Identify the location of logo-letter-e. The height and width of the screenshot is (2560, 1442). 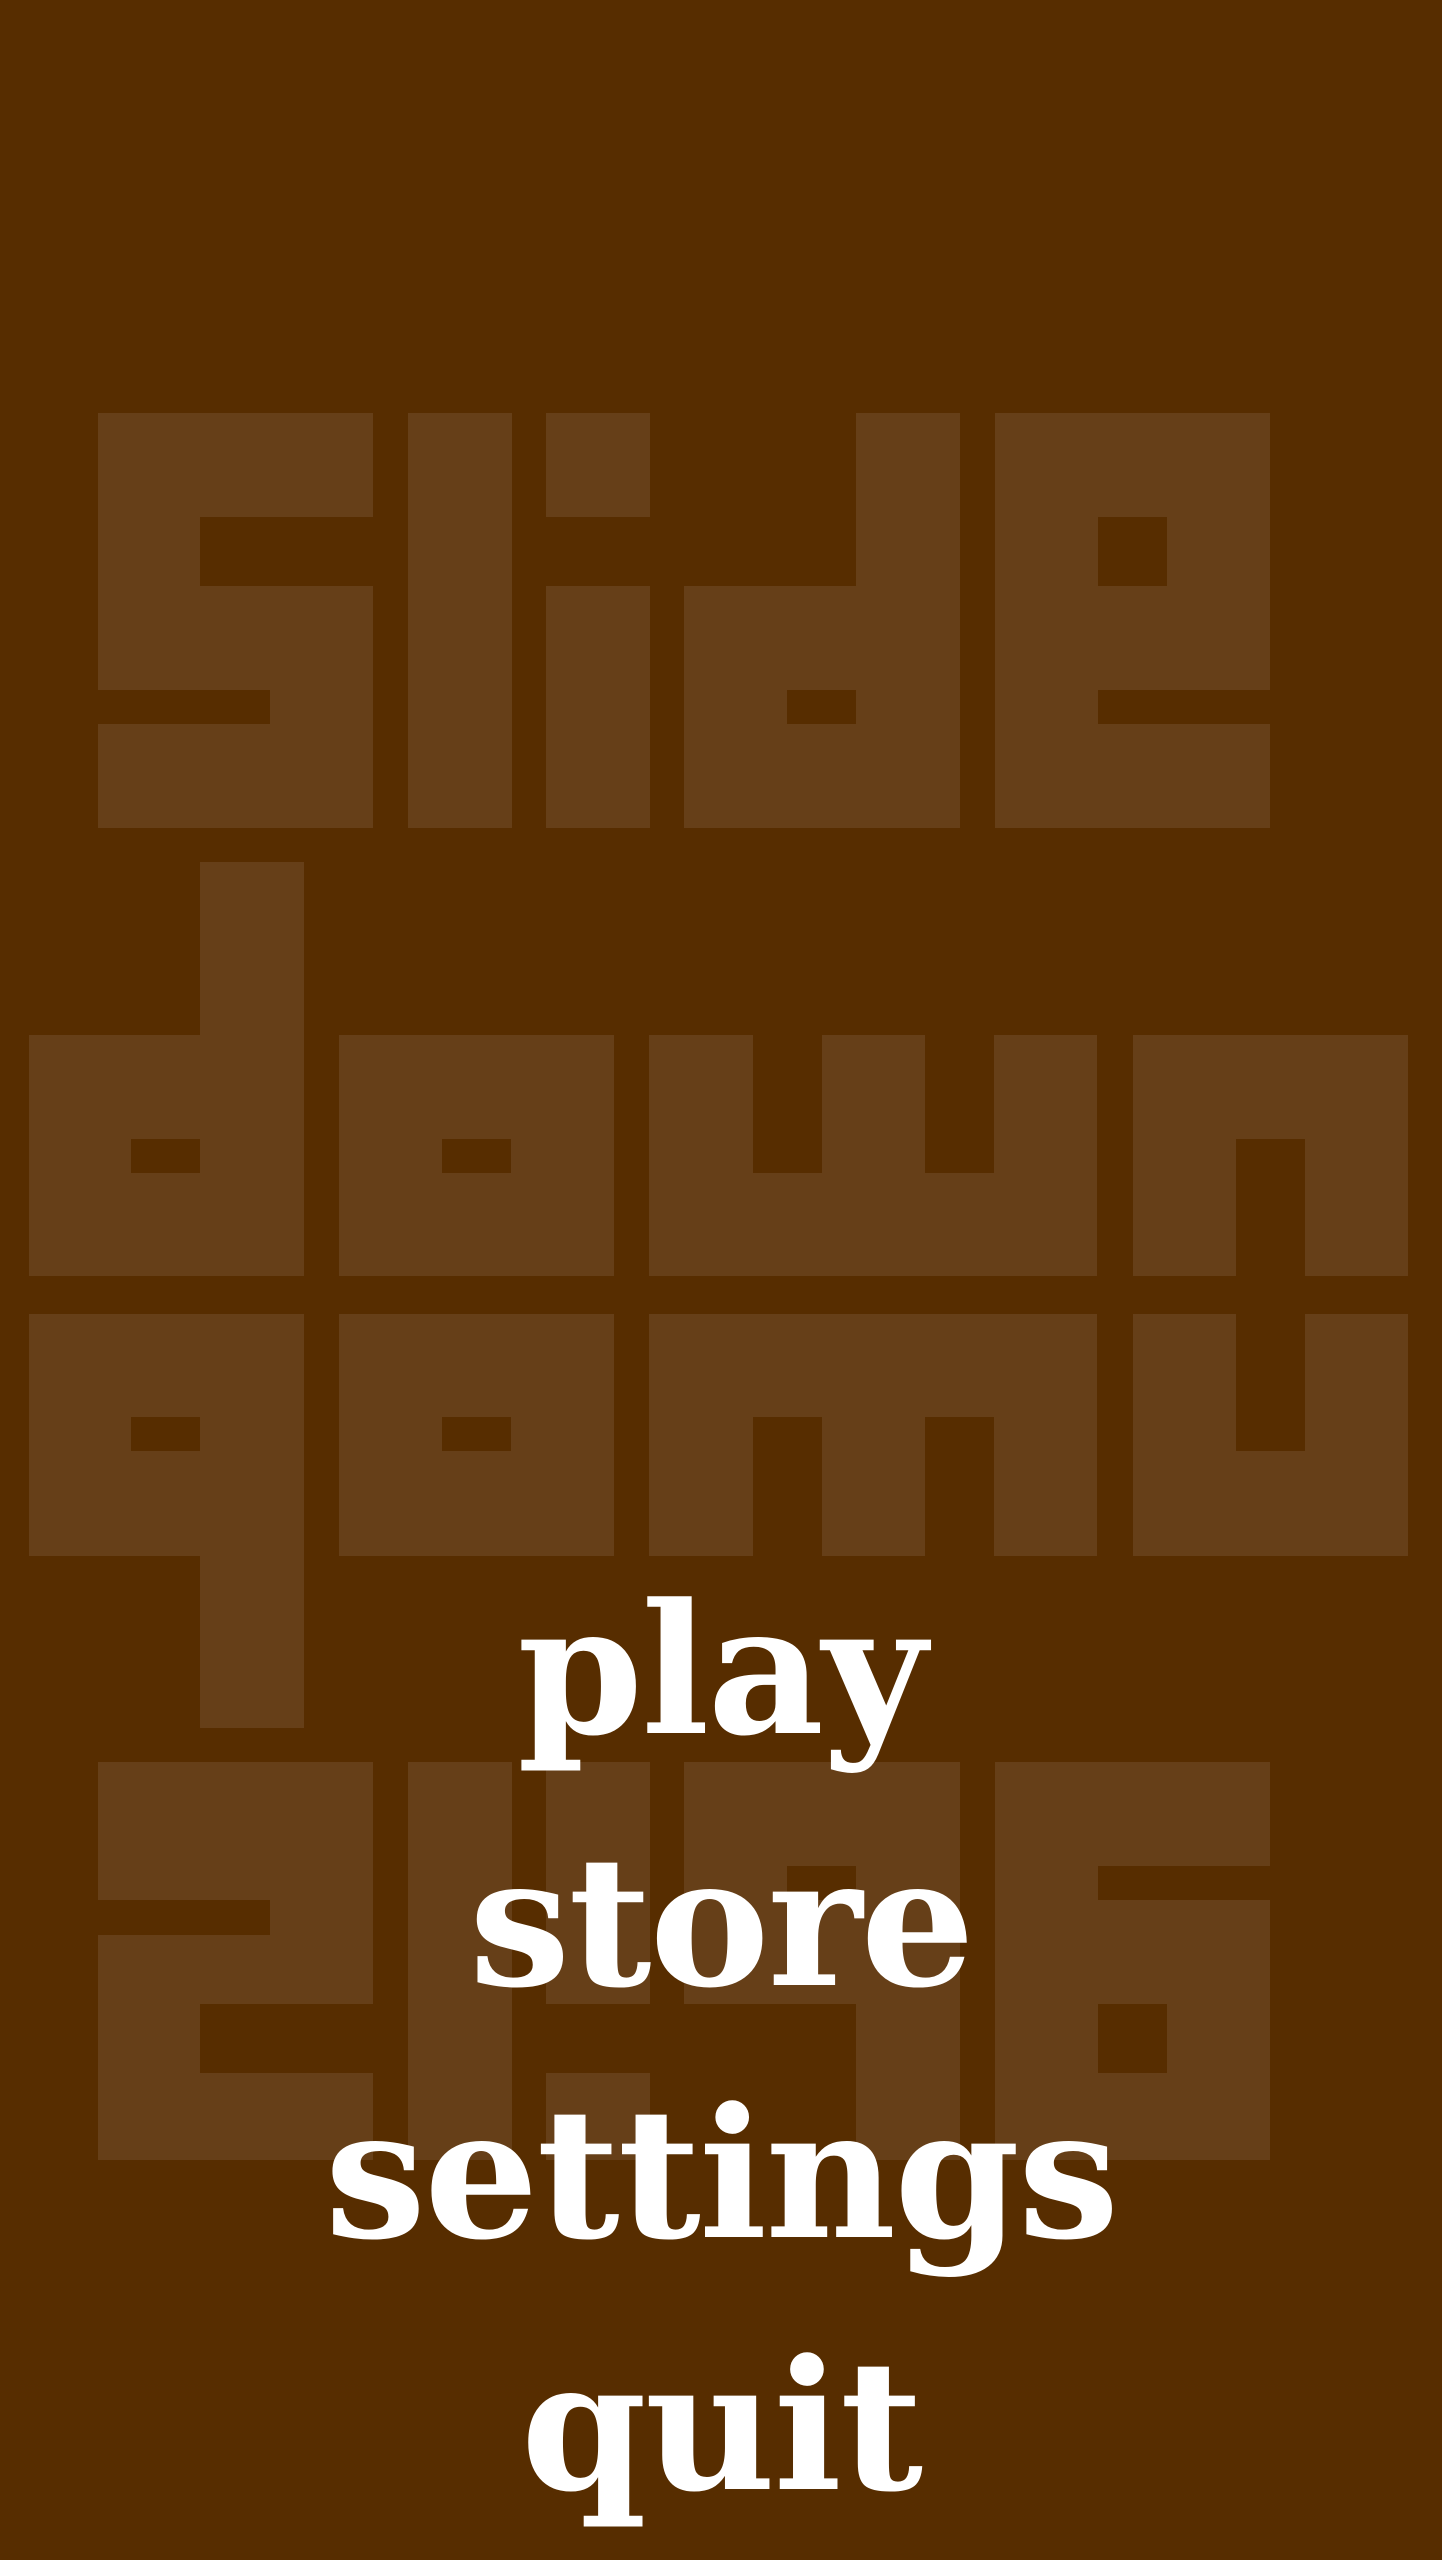
(1132, 620).